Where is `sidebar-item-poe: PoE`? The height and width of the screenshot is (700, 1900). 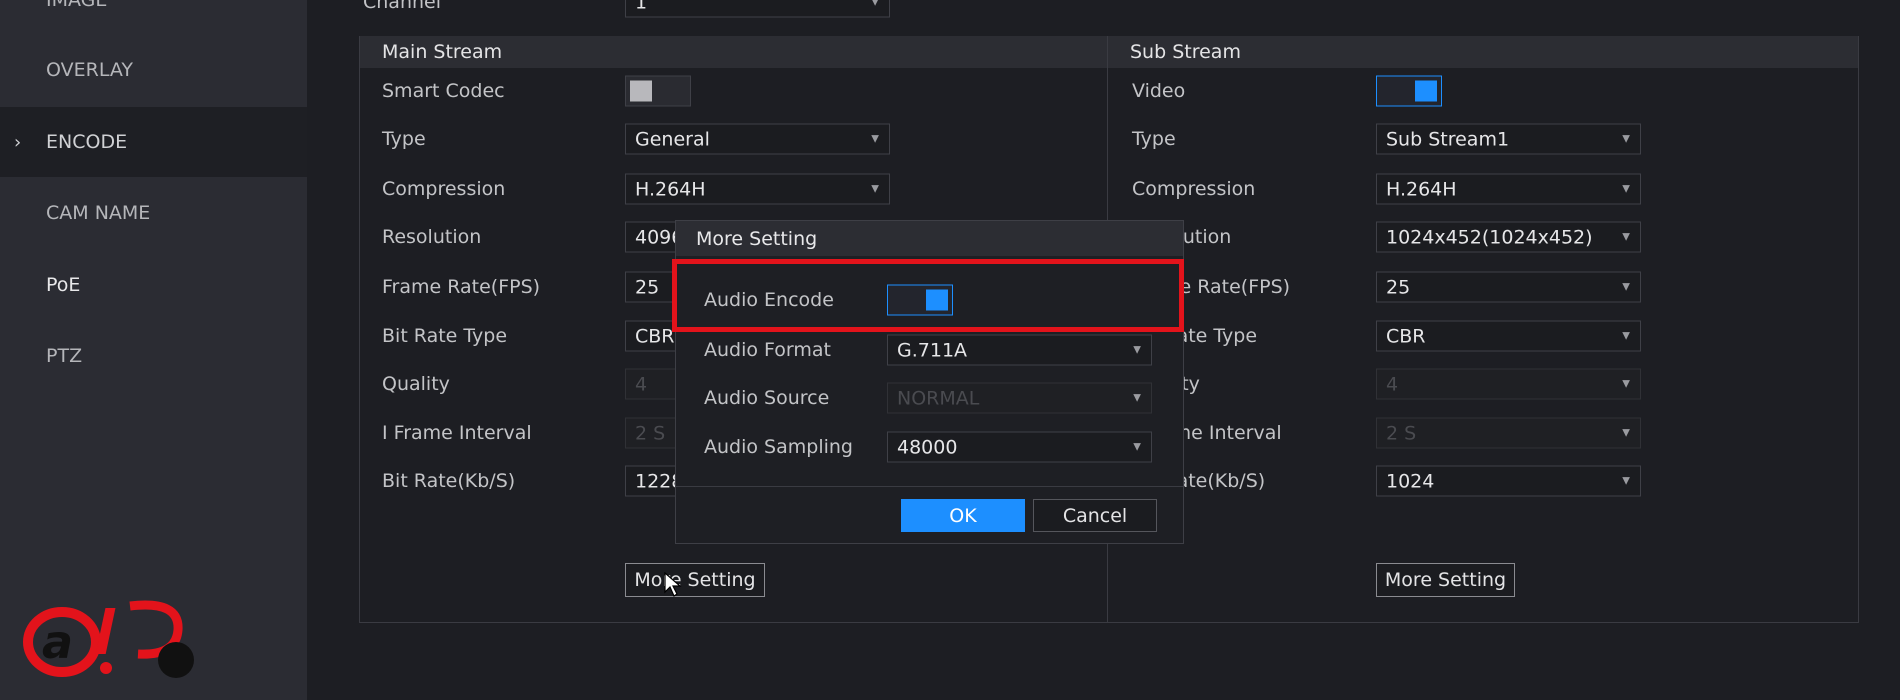
sidebar-item-poe: PoE is located at coordinates (153, 285).